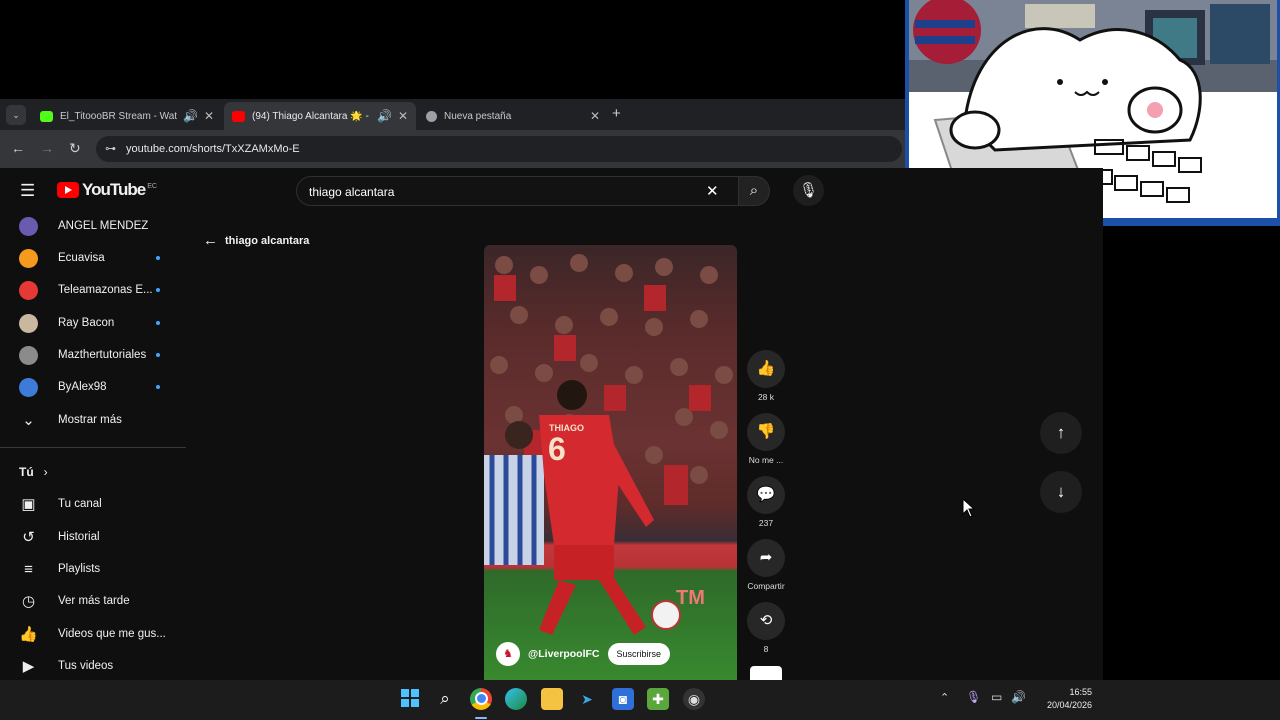 This screenshot has width=1280, height=720. Describe the element at coordinates (1061, 699) in the screenshot. I see `clock: 16:55 20/04/2026` at that location.